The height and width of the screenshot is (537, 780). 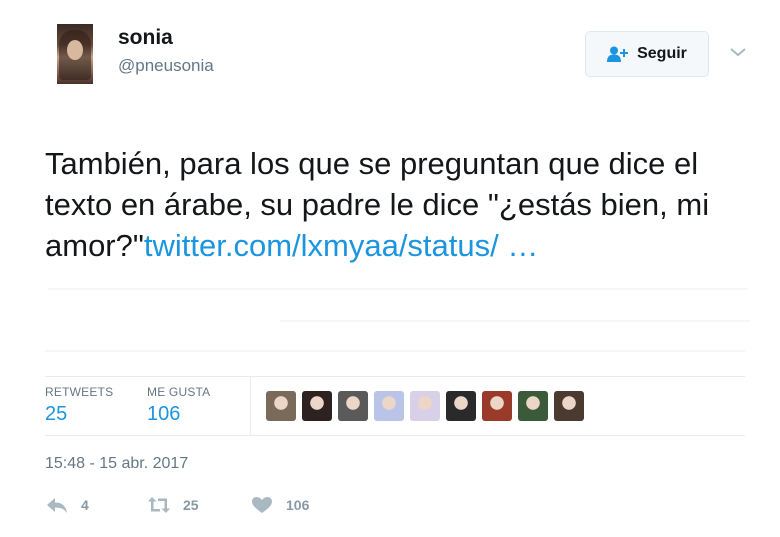 I want to click on likes-count: 106, so click(x=164, y=414).